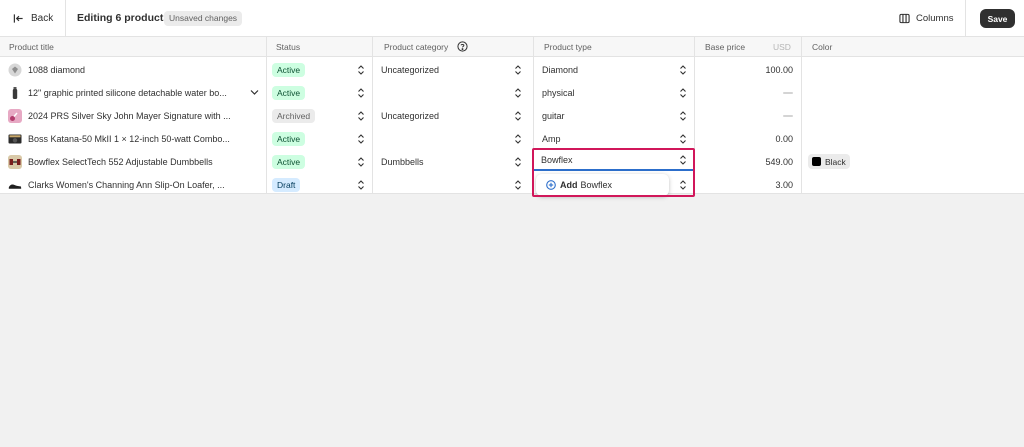  What do you see at coordinates (746, 138) in the screenshot?
I see `base-price-cell: 0.00` at bounding box center [746, 138].